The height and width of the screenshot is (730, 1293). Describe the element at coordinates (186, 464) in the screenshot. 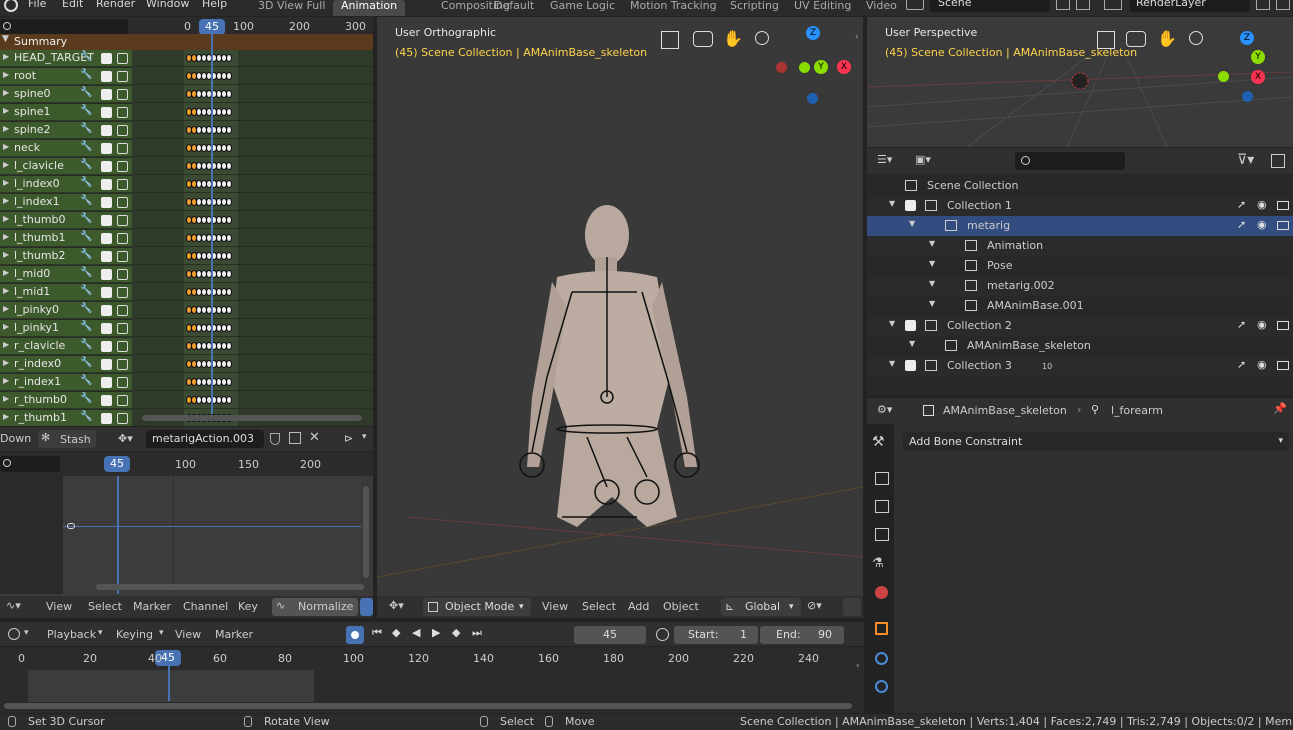

I see `graph-ruler: 45 100 150 200` at that location.